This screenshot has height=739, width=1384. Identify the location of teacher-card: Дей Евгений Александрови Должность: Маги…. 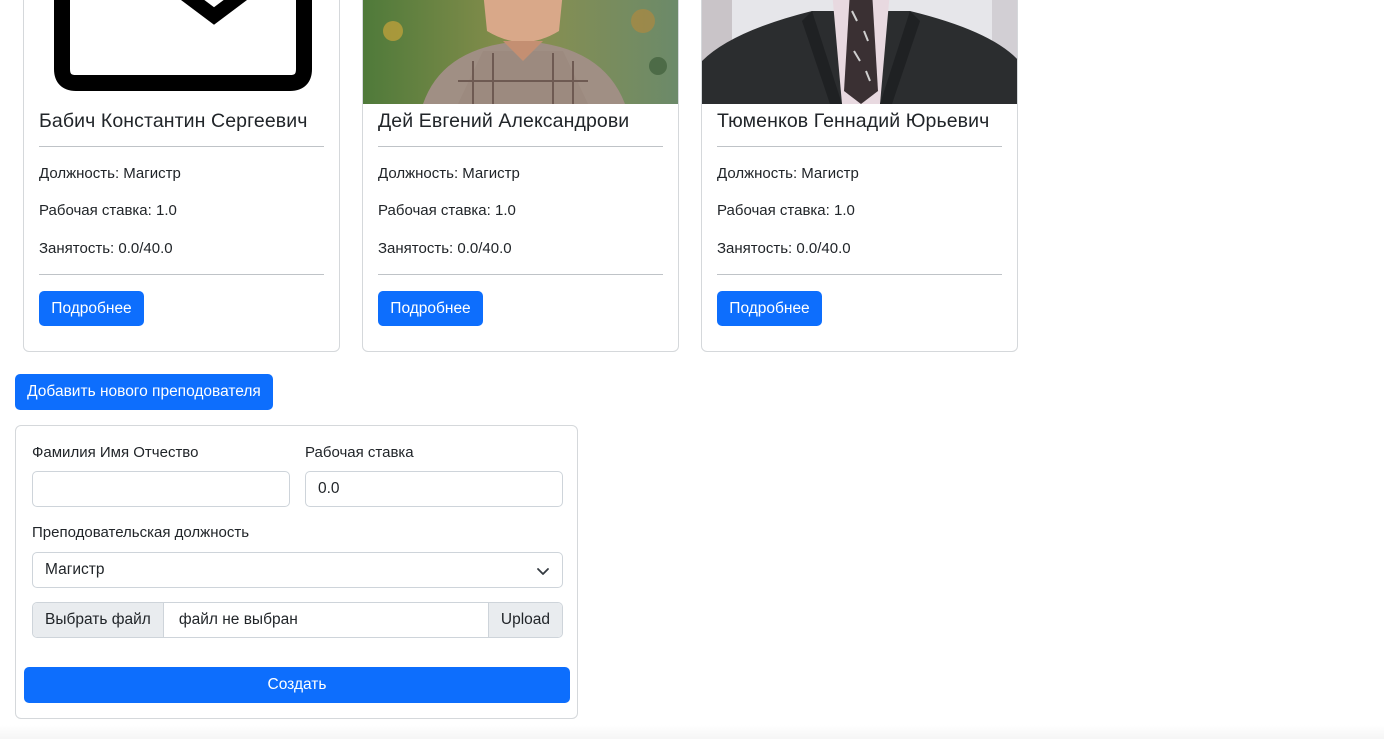
(520, 176).